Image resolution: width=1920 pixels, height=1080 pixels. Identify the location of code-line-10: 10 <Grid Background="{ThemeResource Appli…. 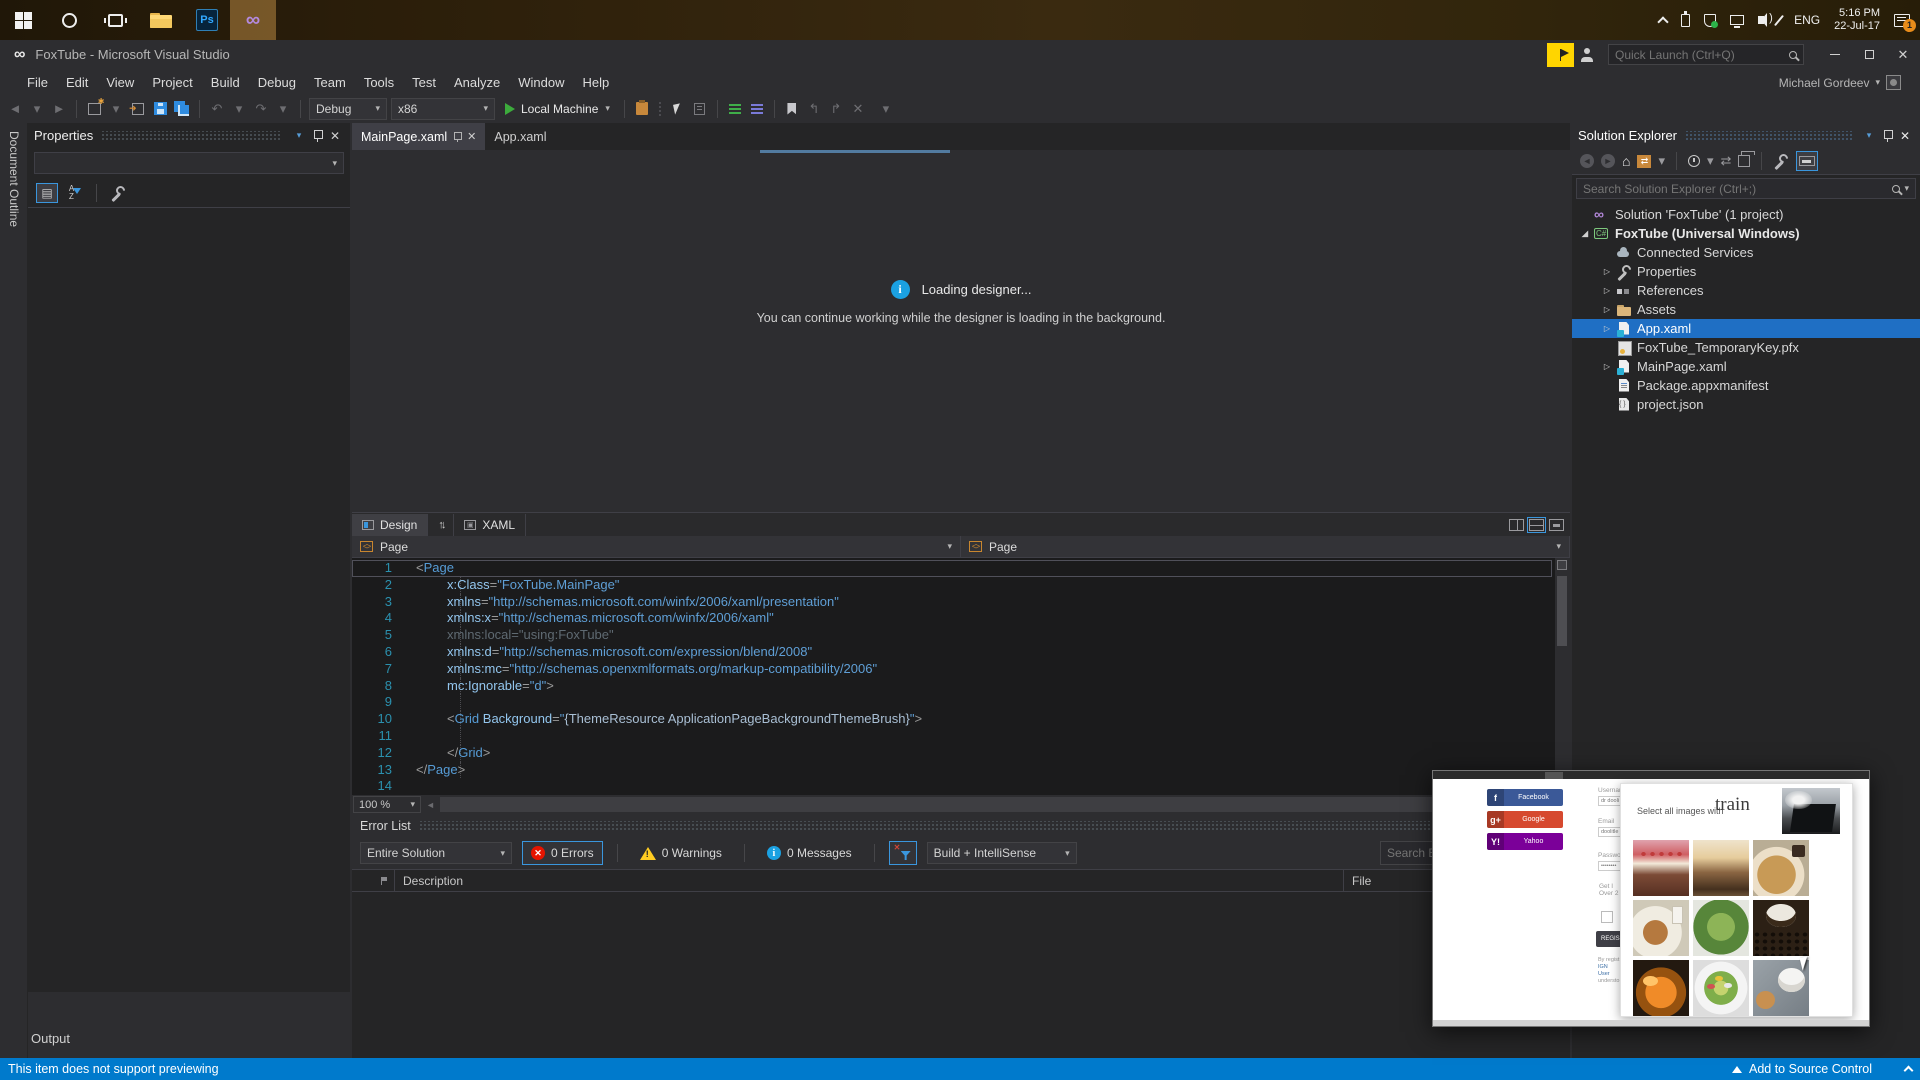
(952, 719).